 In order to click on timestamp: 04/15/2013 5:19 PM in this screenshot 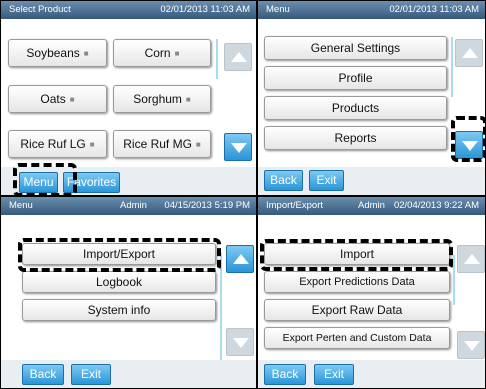, I will do `click(207, 205)`.